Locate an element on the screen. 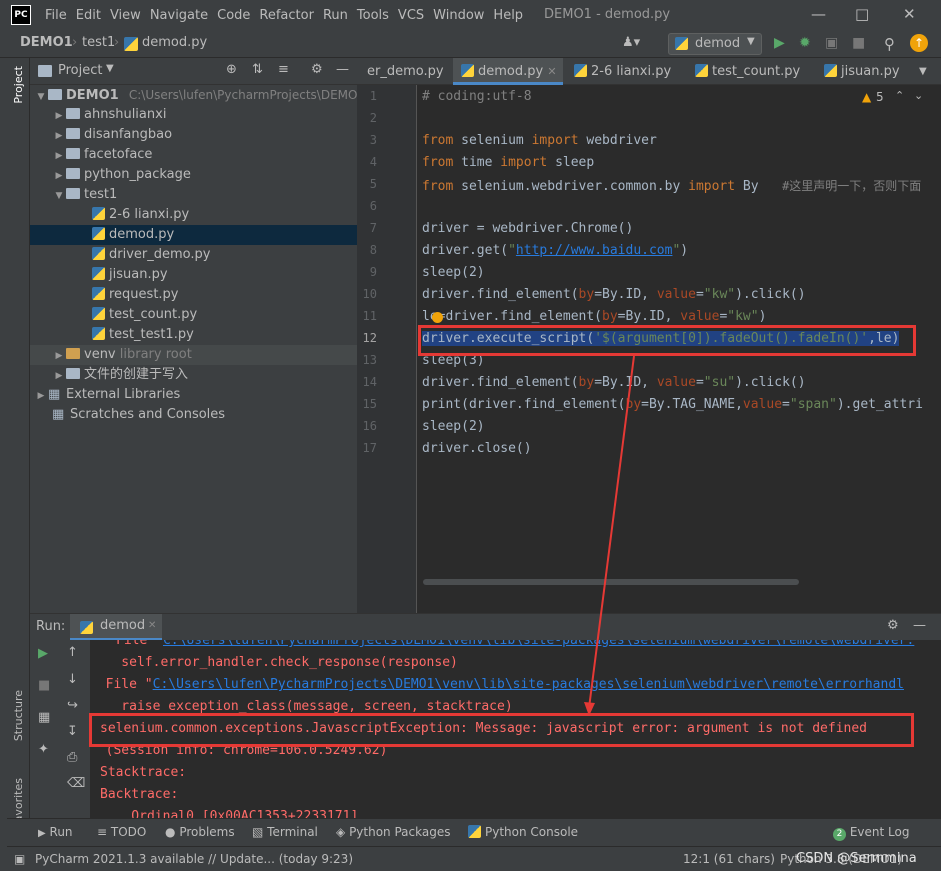  annotation-arrow-line is located at coordinates (611, 532).